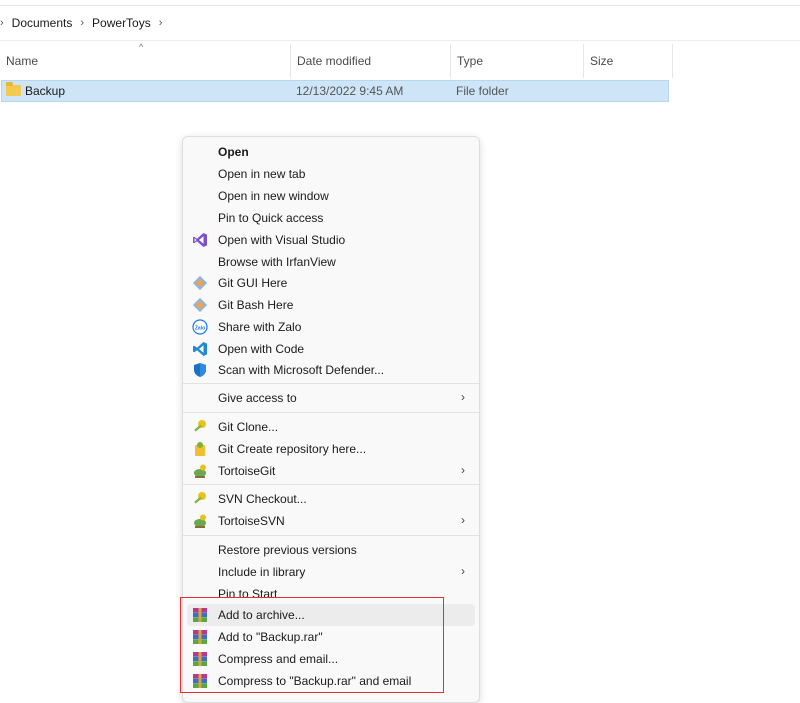 The height and width of the screenshot is (703, 800). Describe the element at coordinates (233, 152) in the screenshot. I see `menu-item-label: Open` at that location.